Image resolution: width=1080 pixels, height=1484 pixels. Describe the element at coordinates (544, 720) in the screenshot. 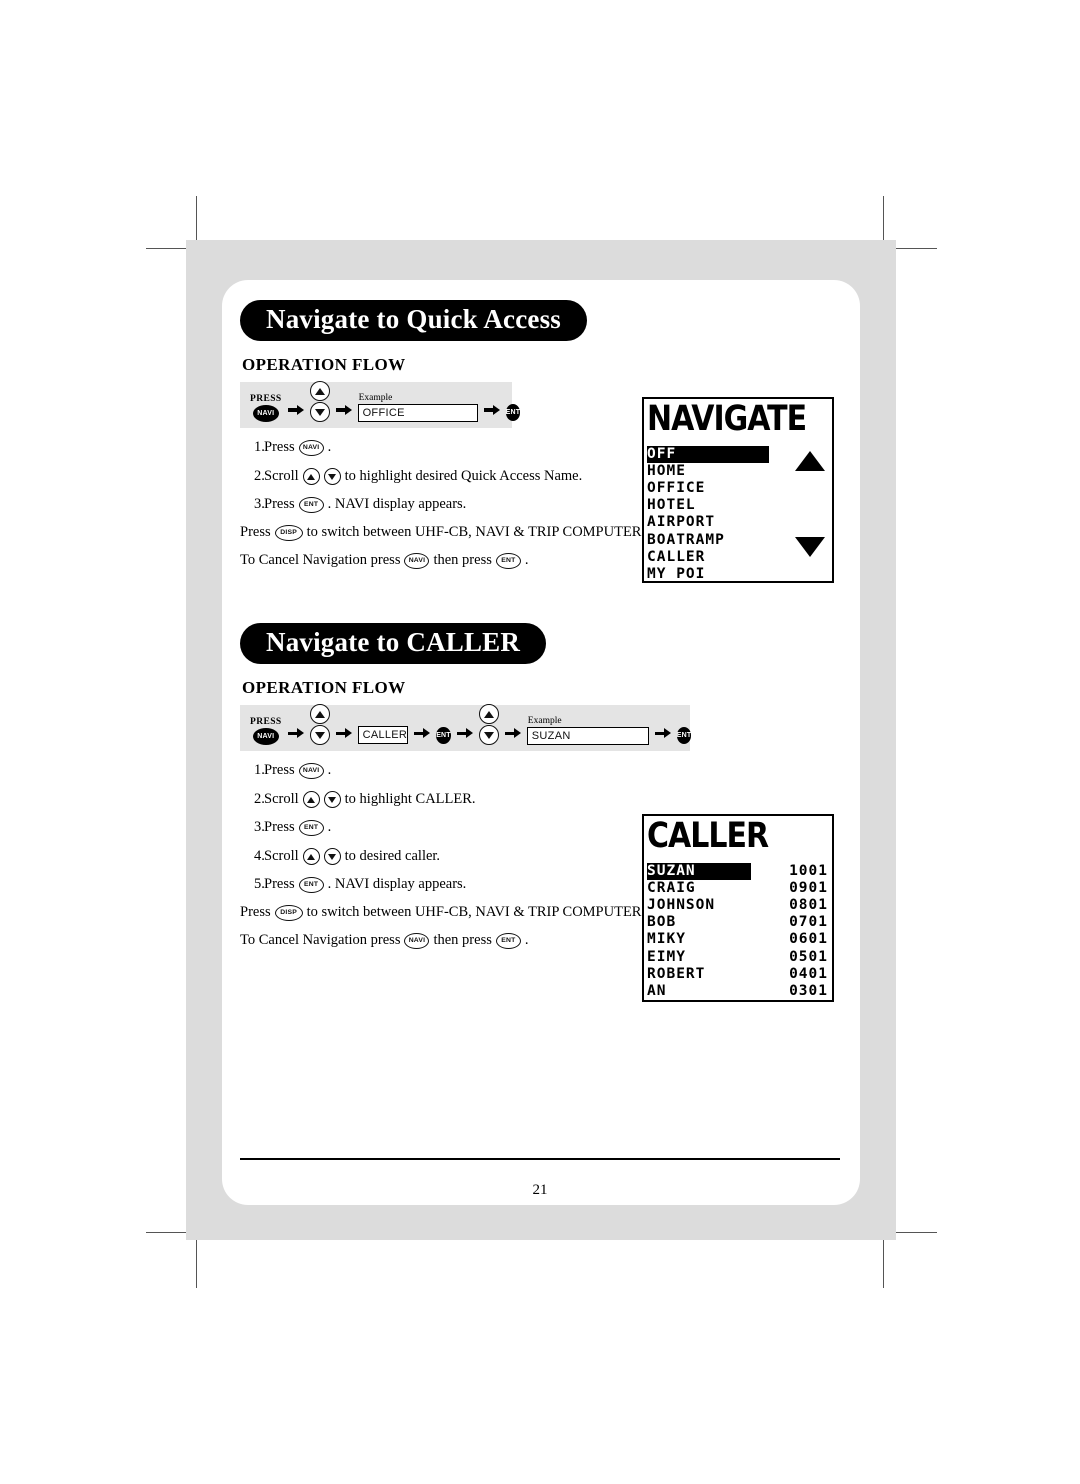

I see `example-label: Example` at that location.